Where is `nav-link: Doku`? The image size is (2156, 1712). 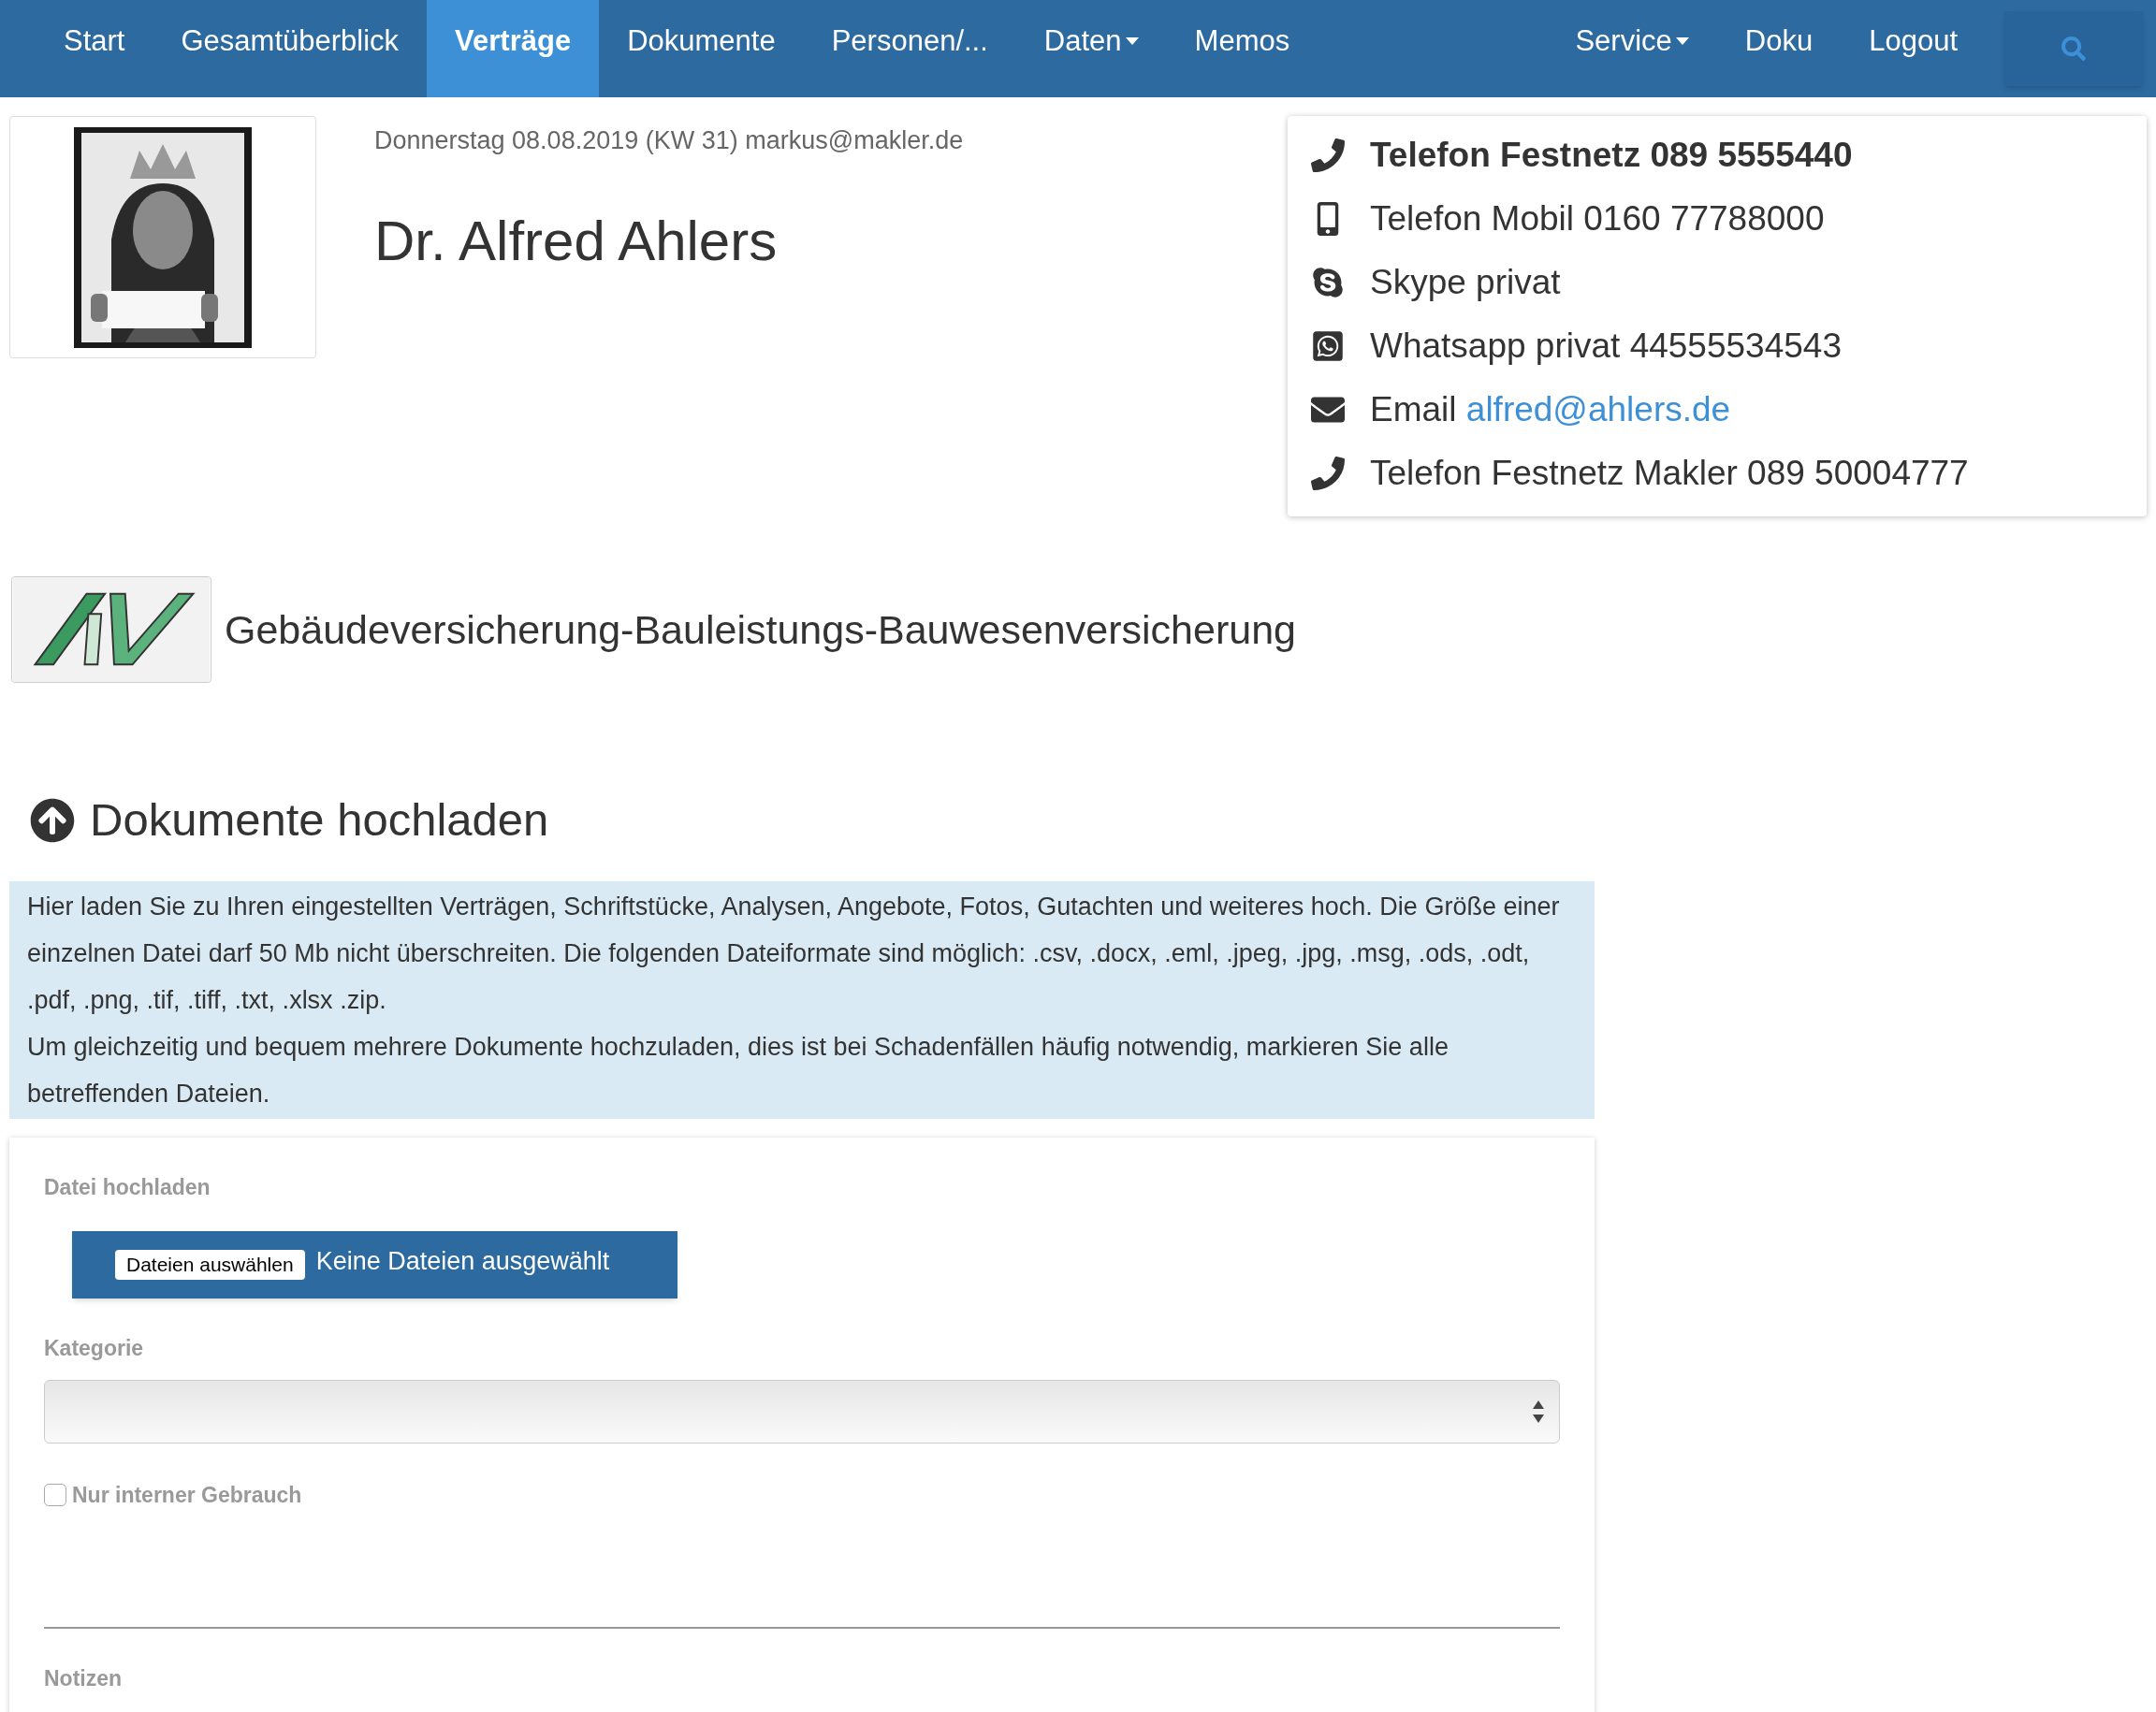 nav-link: Doku is located at coordinates (1779, 48).